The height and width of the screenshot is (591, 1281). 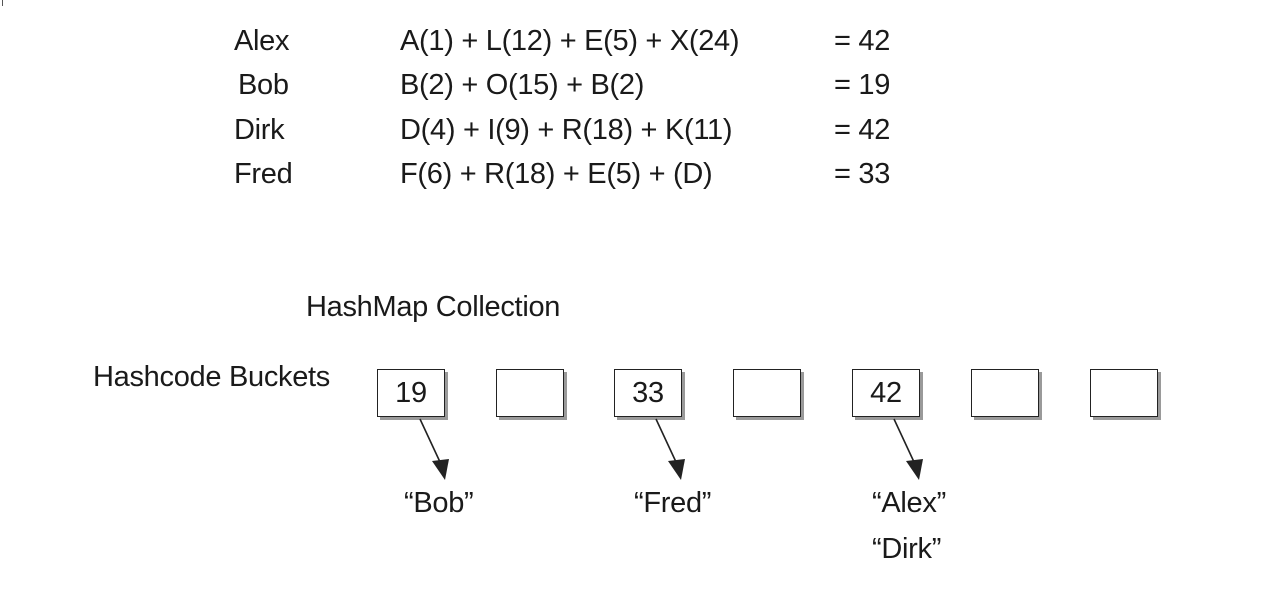 I want to click on bucket-entry: “Alex”, so click(x=909, y=503).